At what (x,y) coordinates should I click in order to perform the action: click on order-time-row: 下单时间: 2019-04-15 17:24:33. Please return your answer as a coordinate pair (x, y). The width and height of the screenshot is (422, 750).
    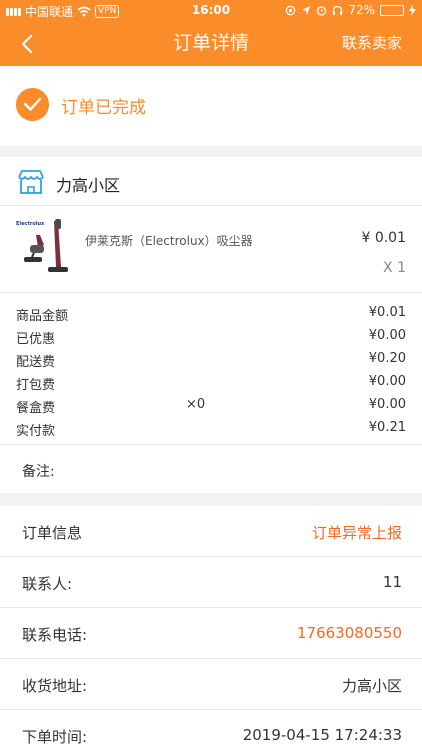
    Looking at the image, I should click on (211, 730).